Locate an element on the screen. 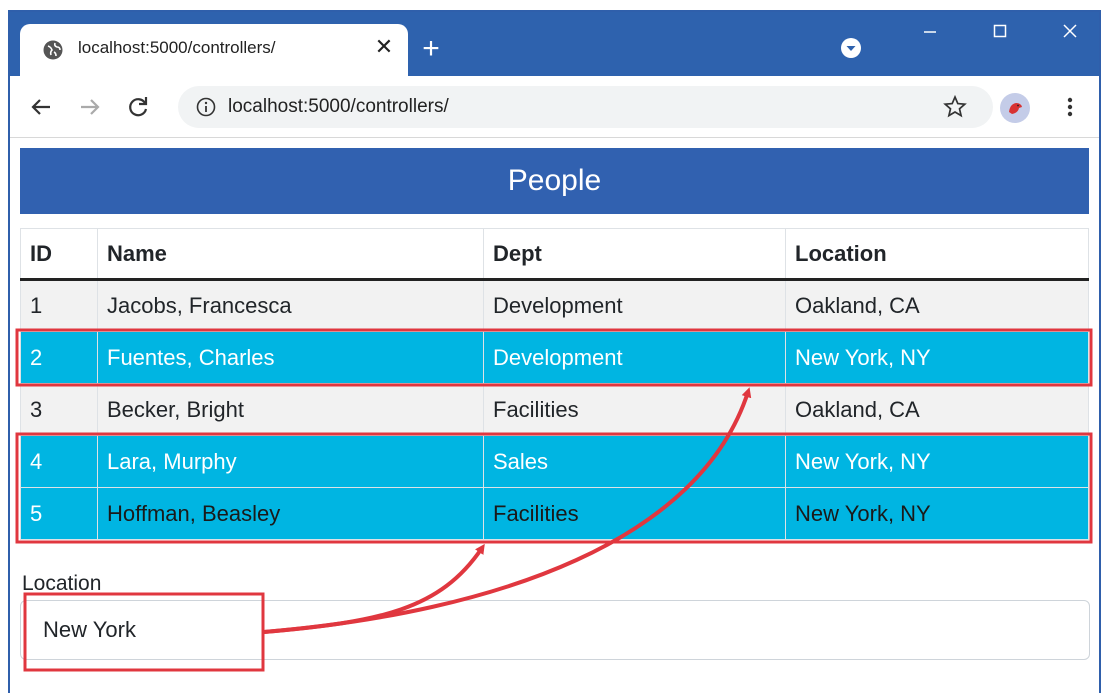 Image resolution: width=1107 pixels, height=693 pixels. more-menu-icon is located at coordinates (1070, 107).